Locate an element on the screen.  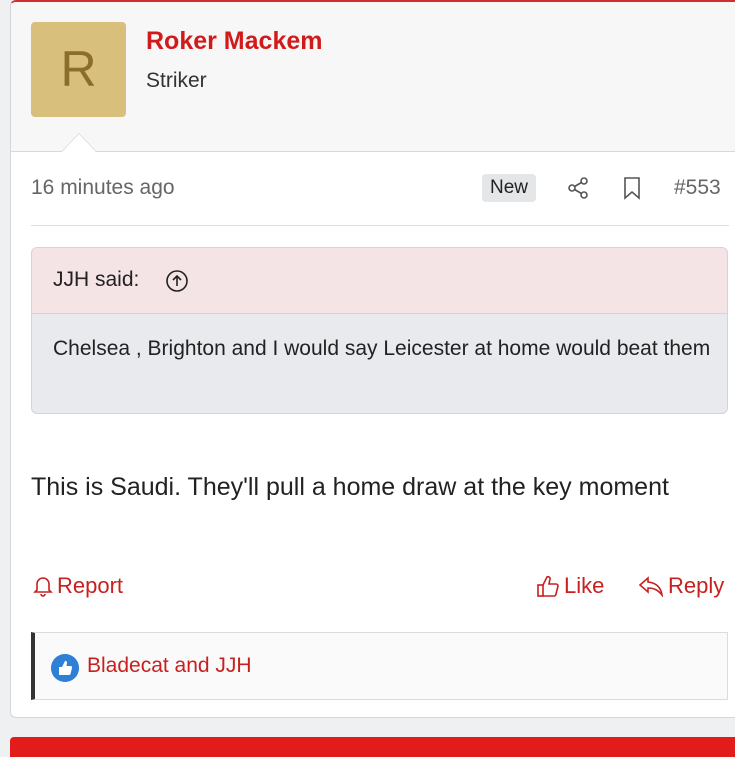
post-timestamp: 16 minutes ago is located at coordinates (103, 188).